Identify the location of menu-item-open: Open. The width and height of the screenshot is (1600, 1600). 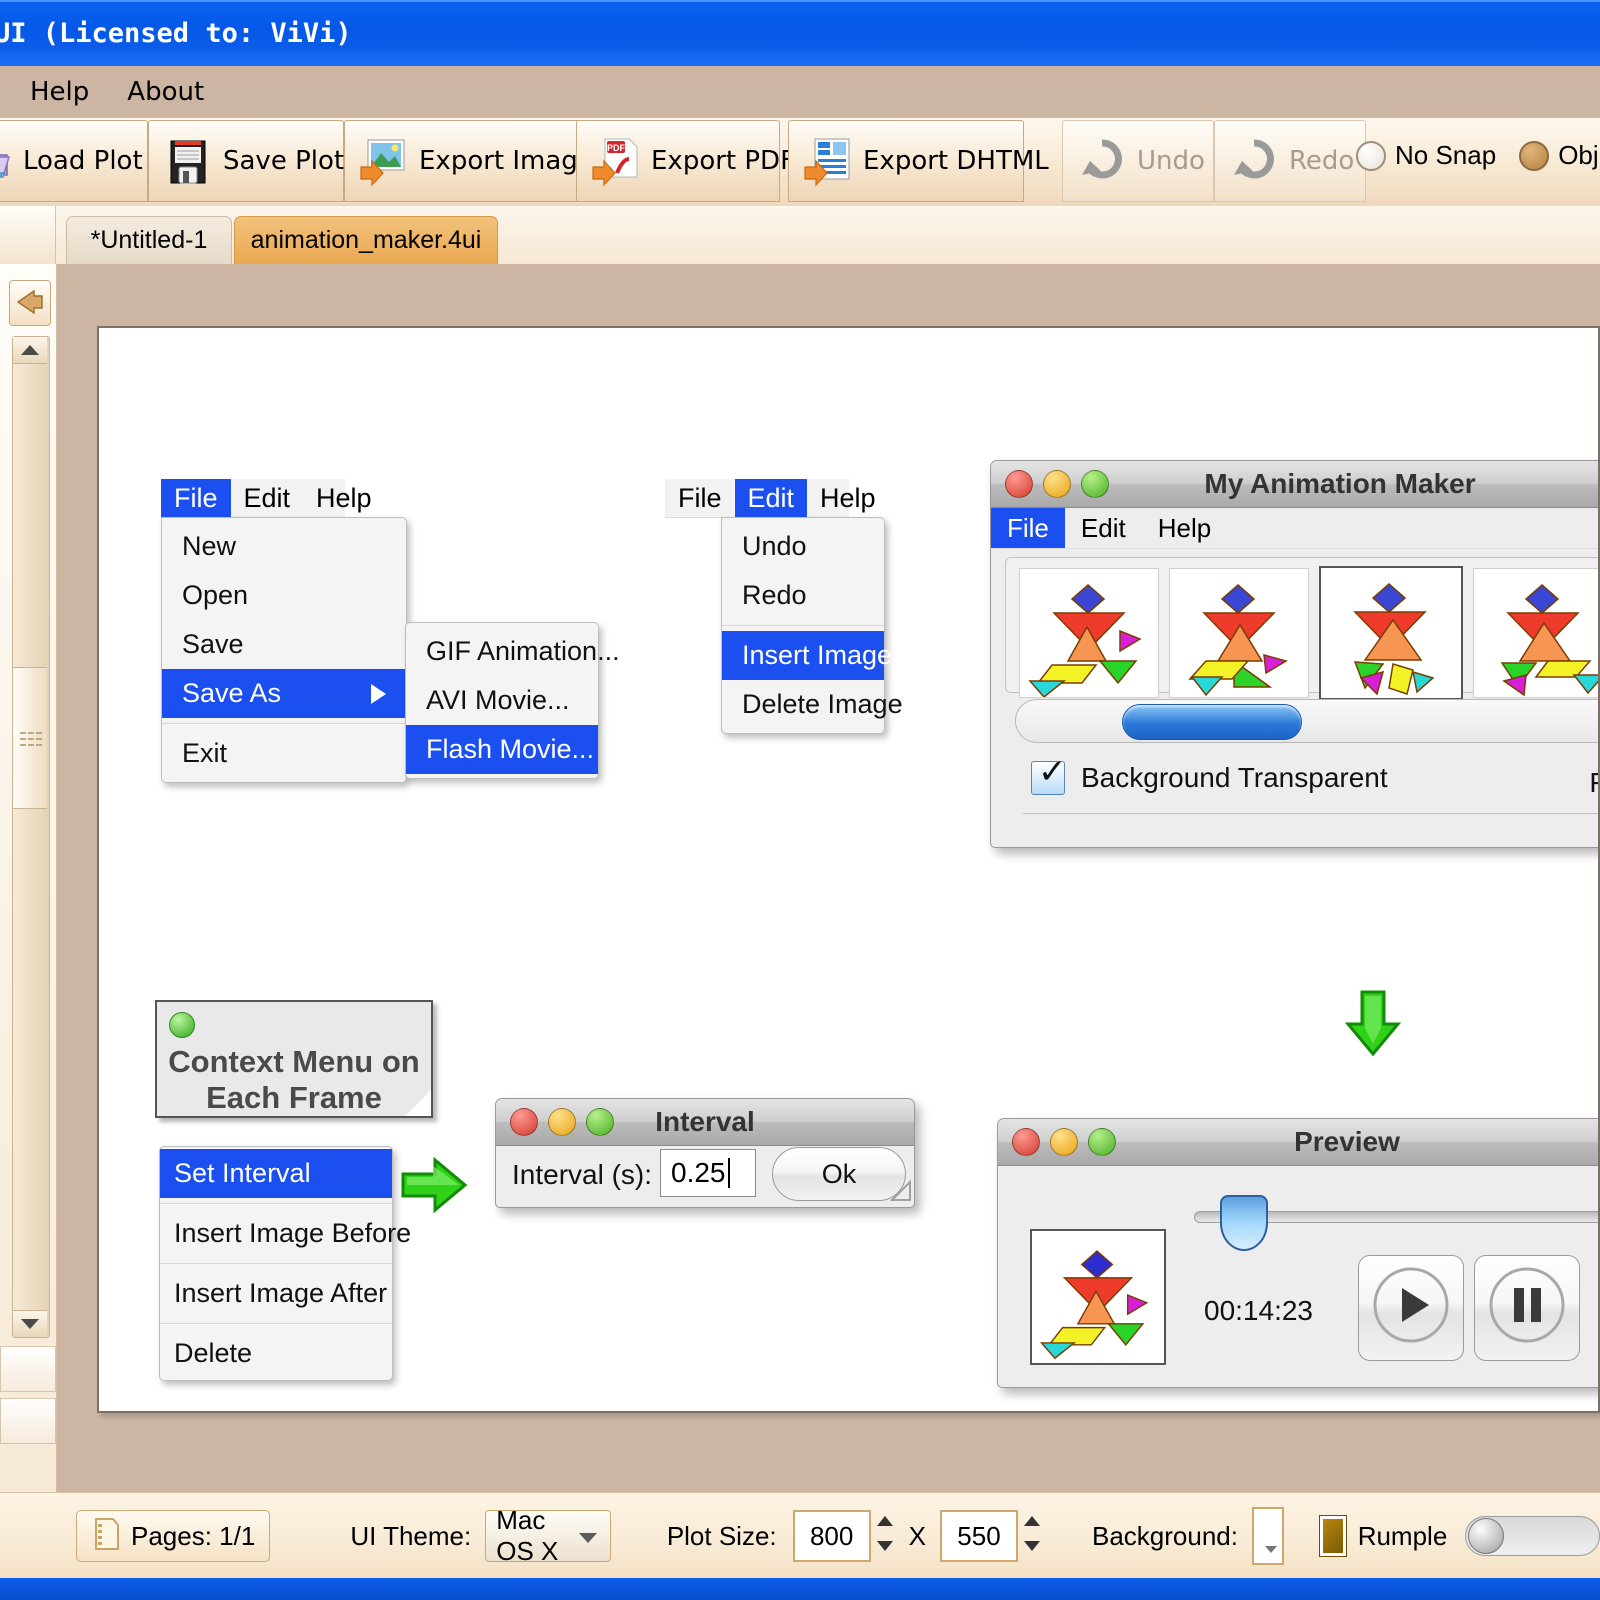
(284, 595).